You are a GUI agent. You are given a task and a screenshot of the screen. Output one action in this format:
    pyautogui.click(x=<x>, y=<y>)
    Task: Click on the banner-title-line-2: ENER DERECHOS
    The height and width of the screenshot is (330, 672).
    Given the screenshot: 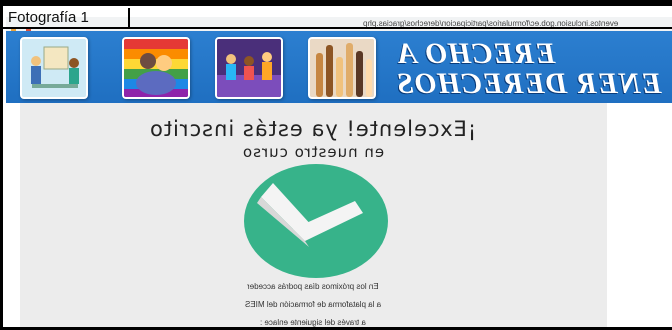 What is the action you would take?
    pyautogui.click(x=529, y=83)
    